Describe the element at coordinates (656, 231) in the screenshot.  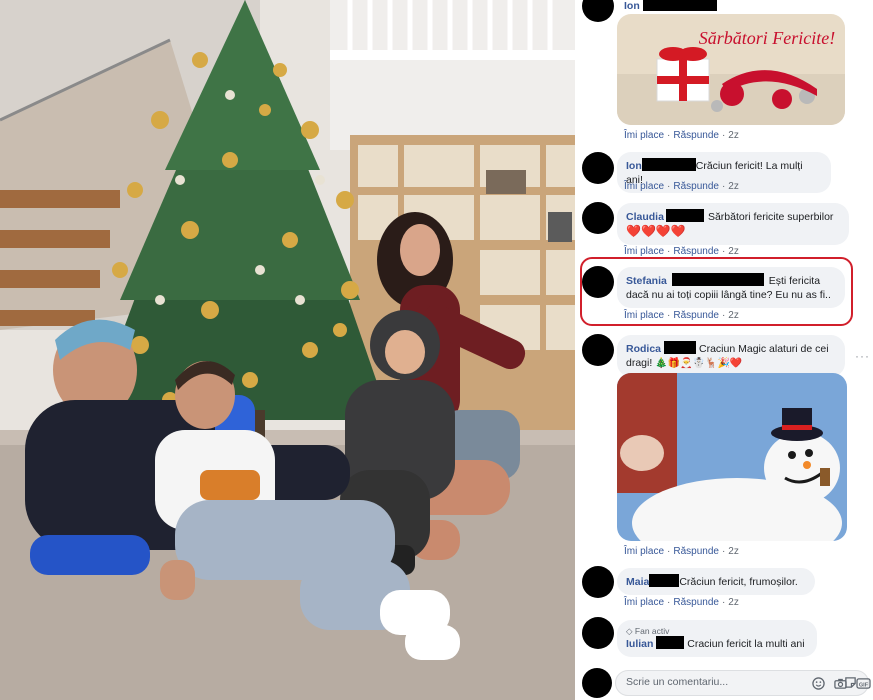
I see `hearts-emoji: ❤️❤️❤️❤️` at that location.